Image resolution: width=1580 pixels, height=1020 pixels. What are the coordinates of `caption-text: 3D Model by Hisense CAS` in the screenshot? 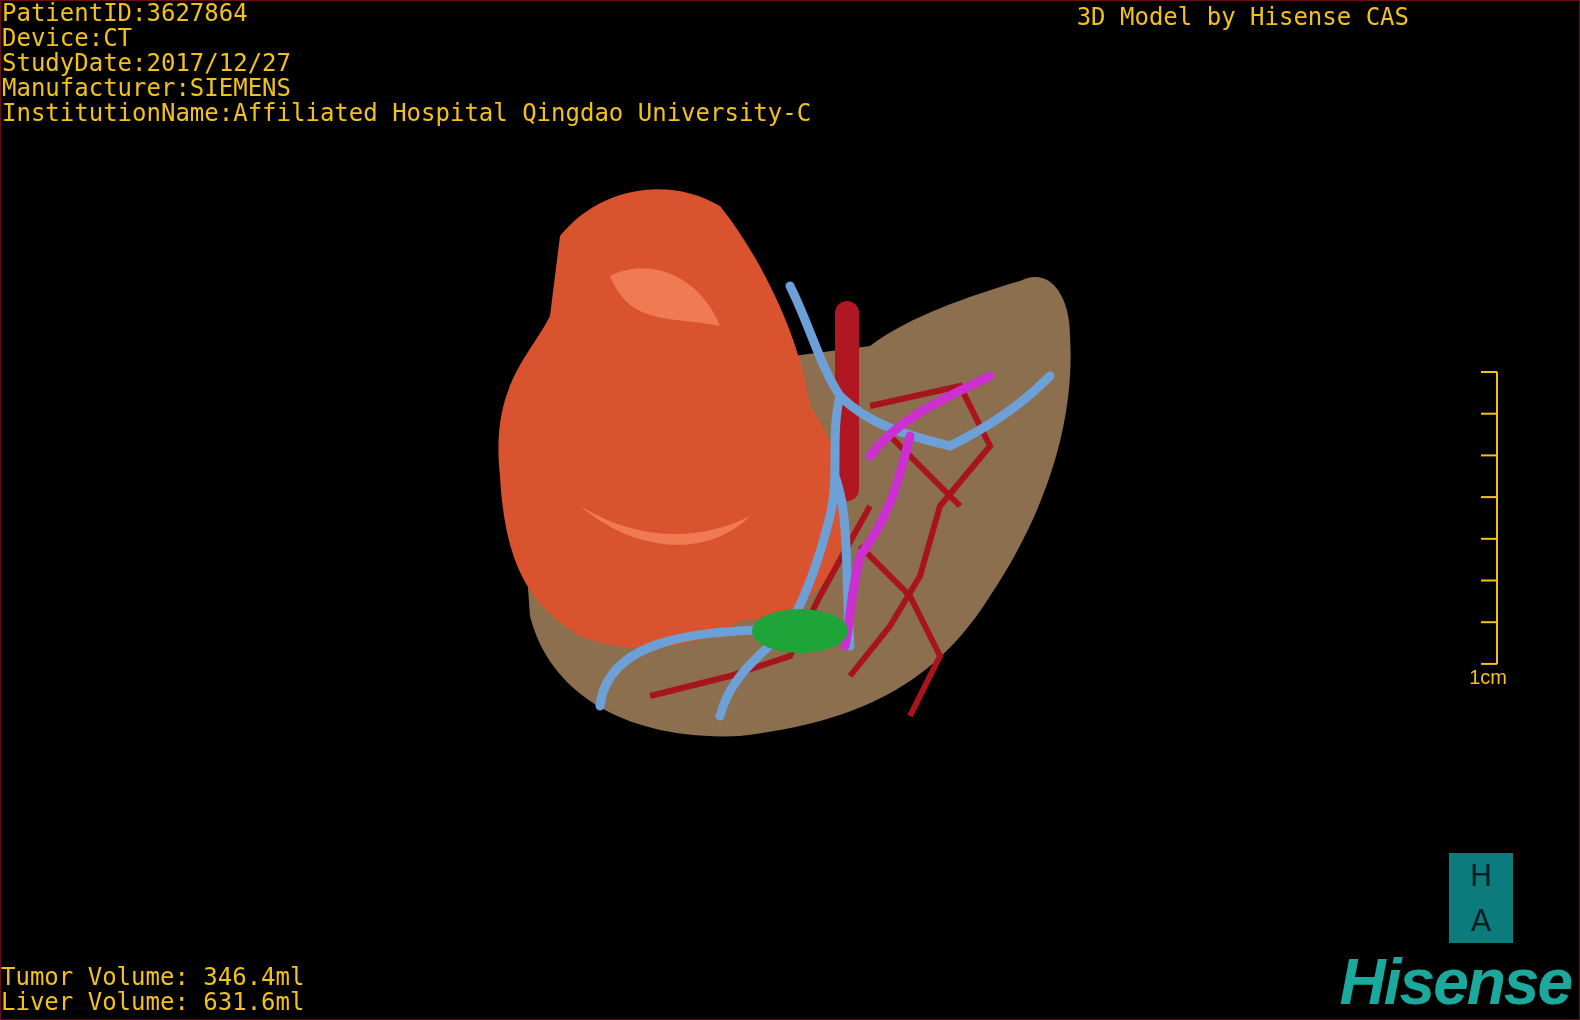 It's located at (1242, 17).